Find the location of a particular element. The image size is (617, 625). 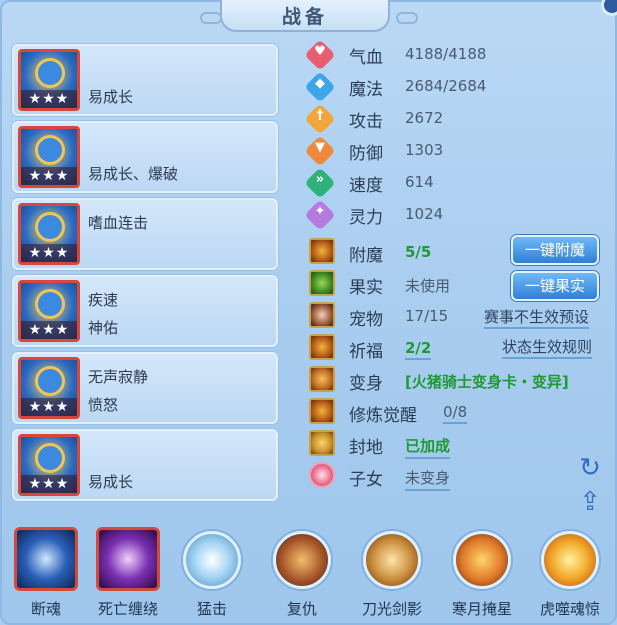

title-tab: 战备 is located at coordinates (305, 16).